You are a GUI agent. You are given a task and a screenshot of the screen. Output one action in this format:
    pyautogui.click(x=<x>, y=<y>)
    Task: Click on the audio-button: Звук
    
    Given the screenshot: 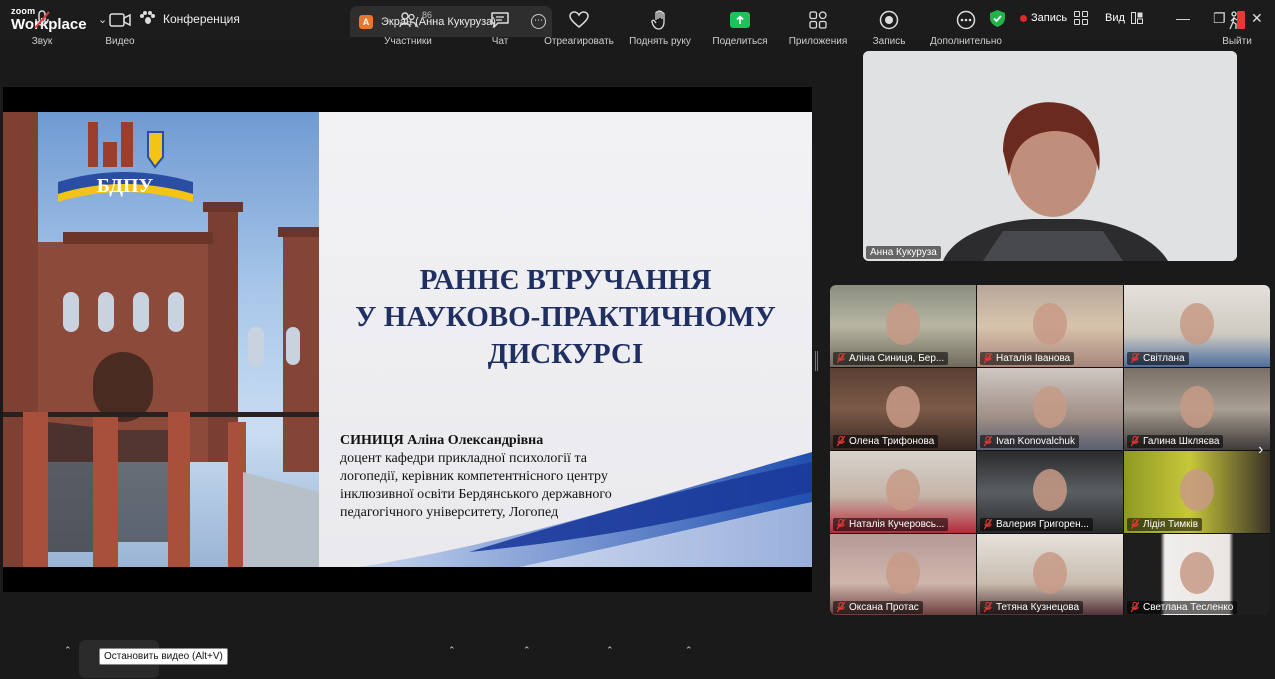 What is the action you would take?
    pyautogui.click(x=42, y=28)
    